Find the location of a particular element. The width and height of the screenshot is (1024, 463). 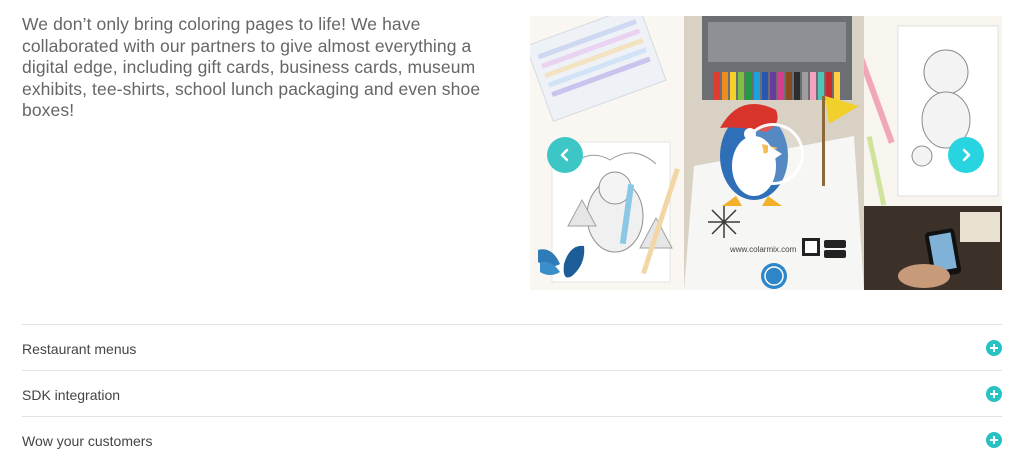

accordion-item-sdk-integration: SDK integration is located at coordinates (512, 393).